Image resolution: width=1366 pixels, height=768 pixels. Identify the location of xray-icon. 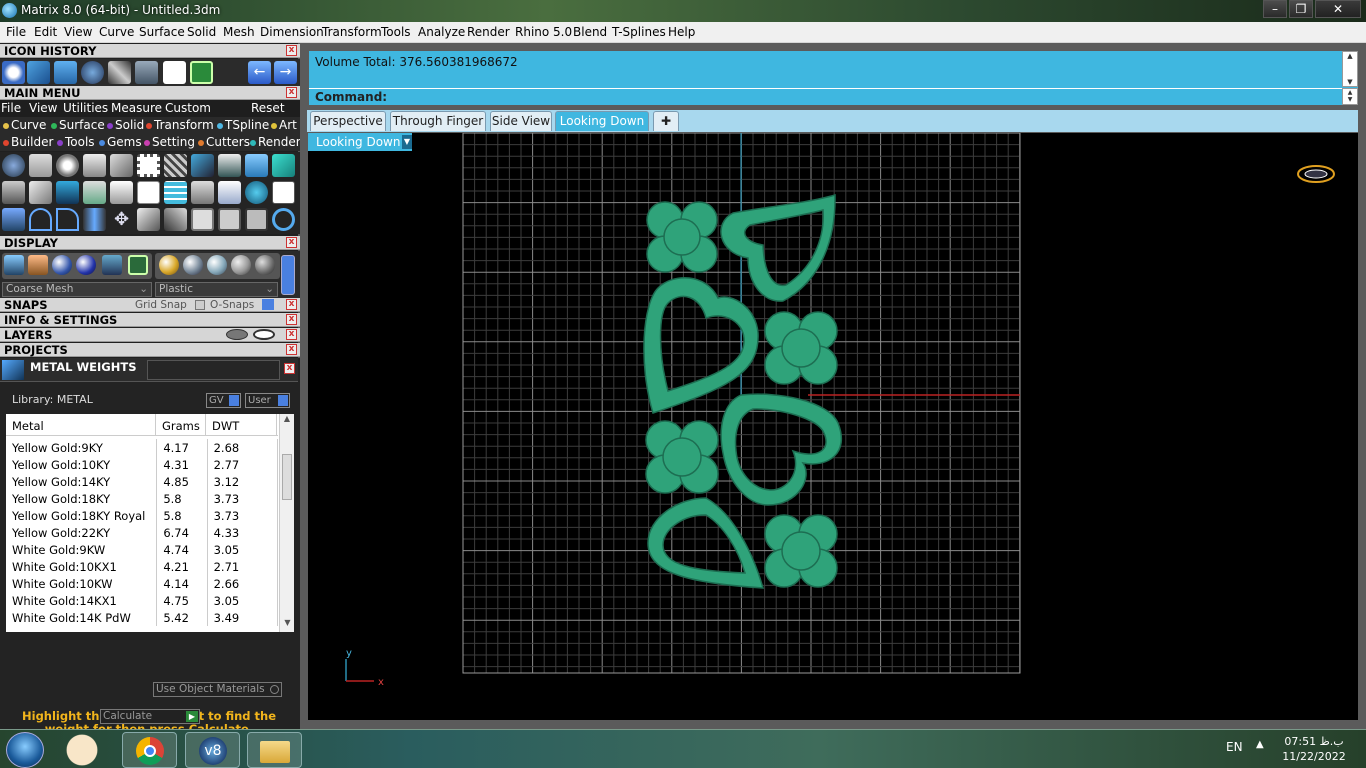
(138, 265).